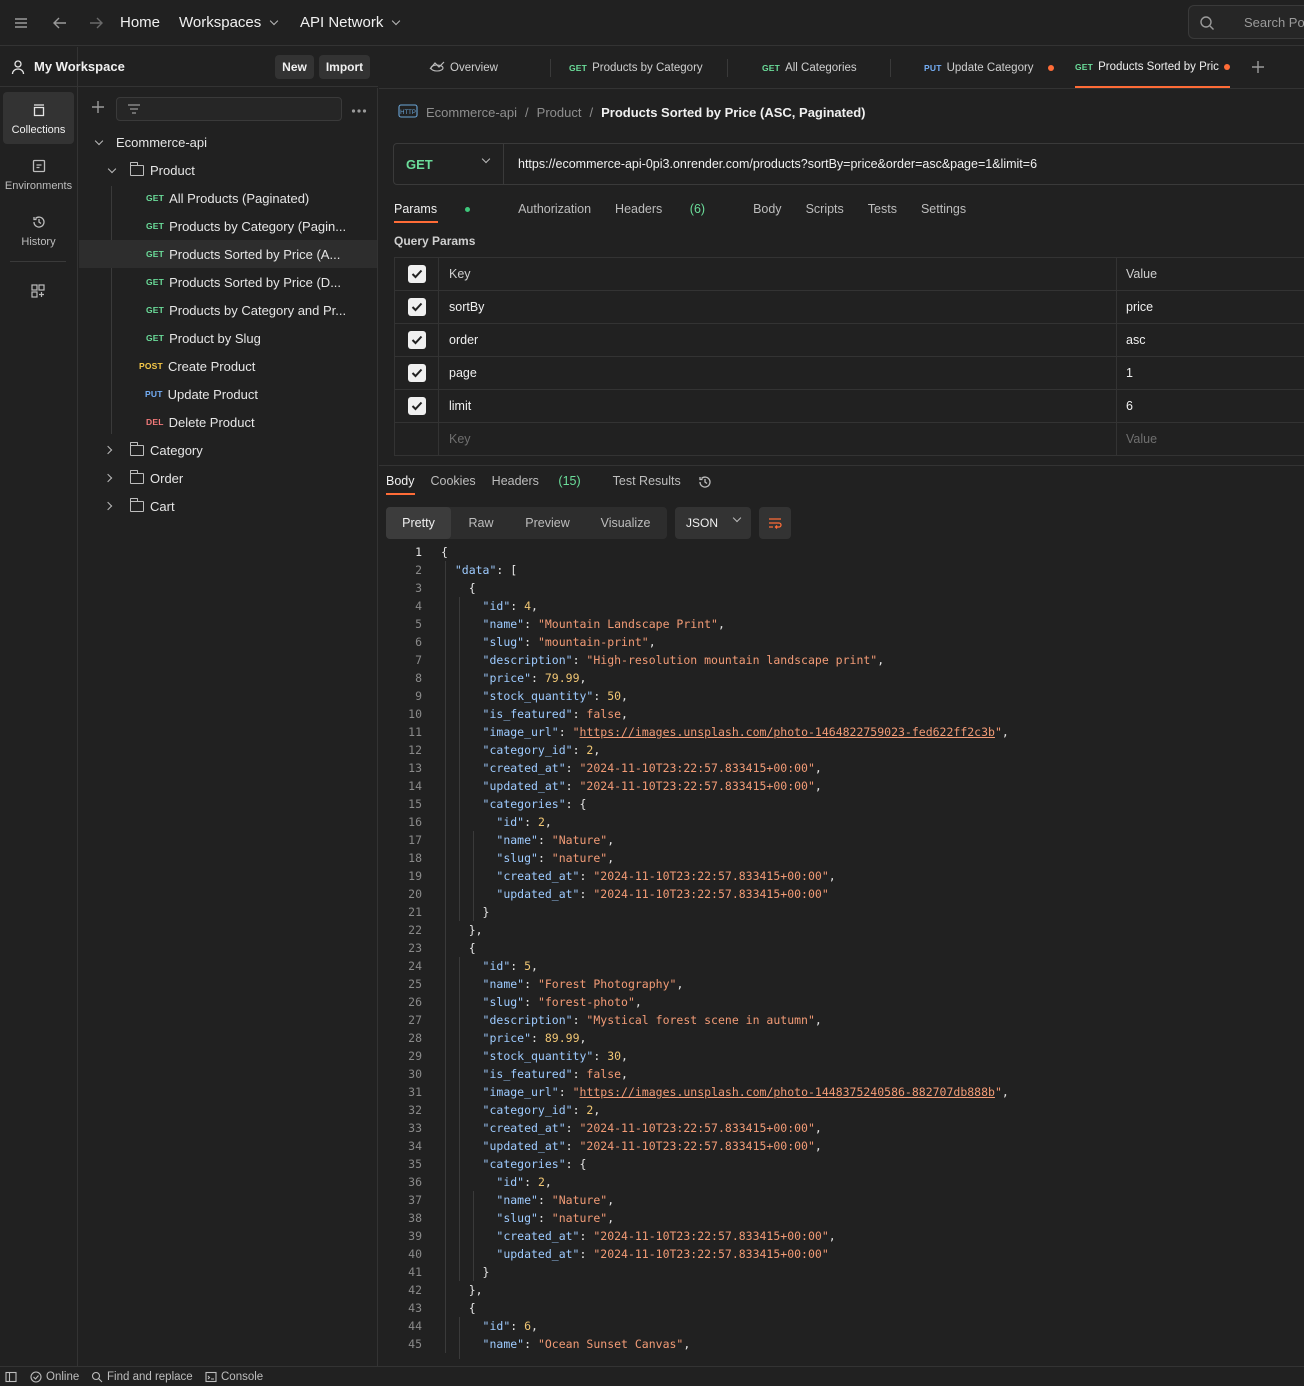  I want to click on add-icon, so click(98, 108).